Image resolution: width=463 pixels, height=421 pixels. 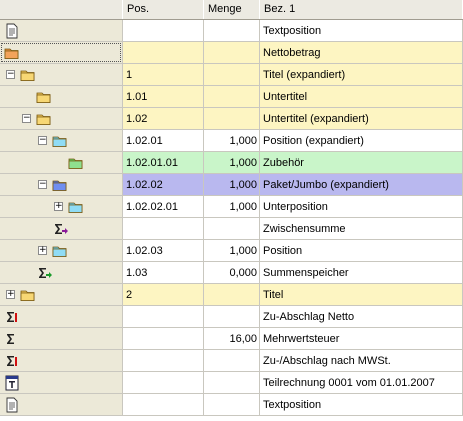 I want to click on table-row: − 1.02.01 1,000 Position (expandiert), so click(x=231, y=141).